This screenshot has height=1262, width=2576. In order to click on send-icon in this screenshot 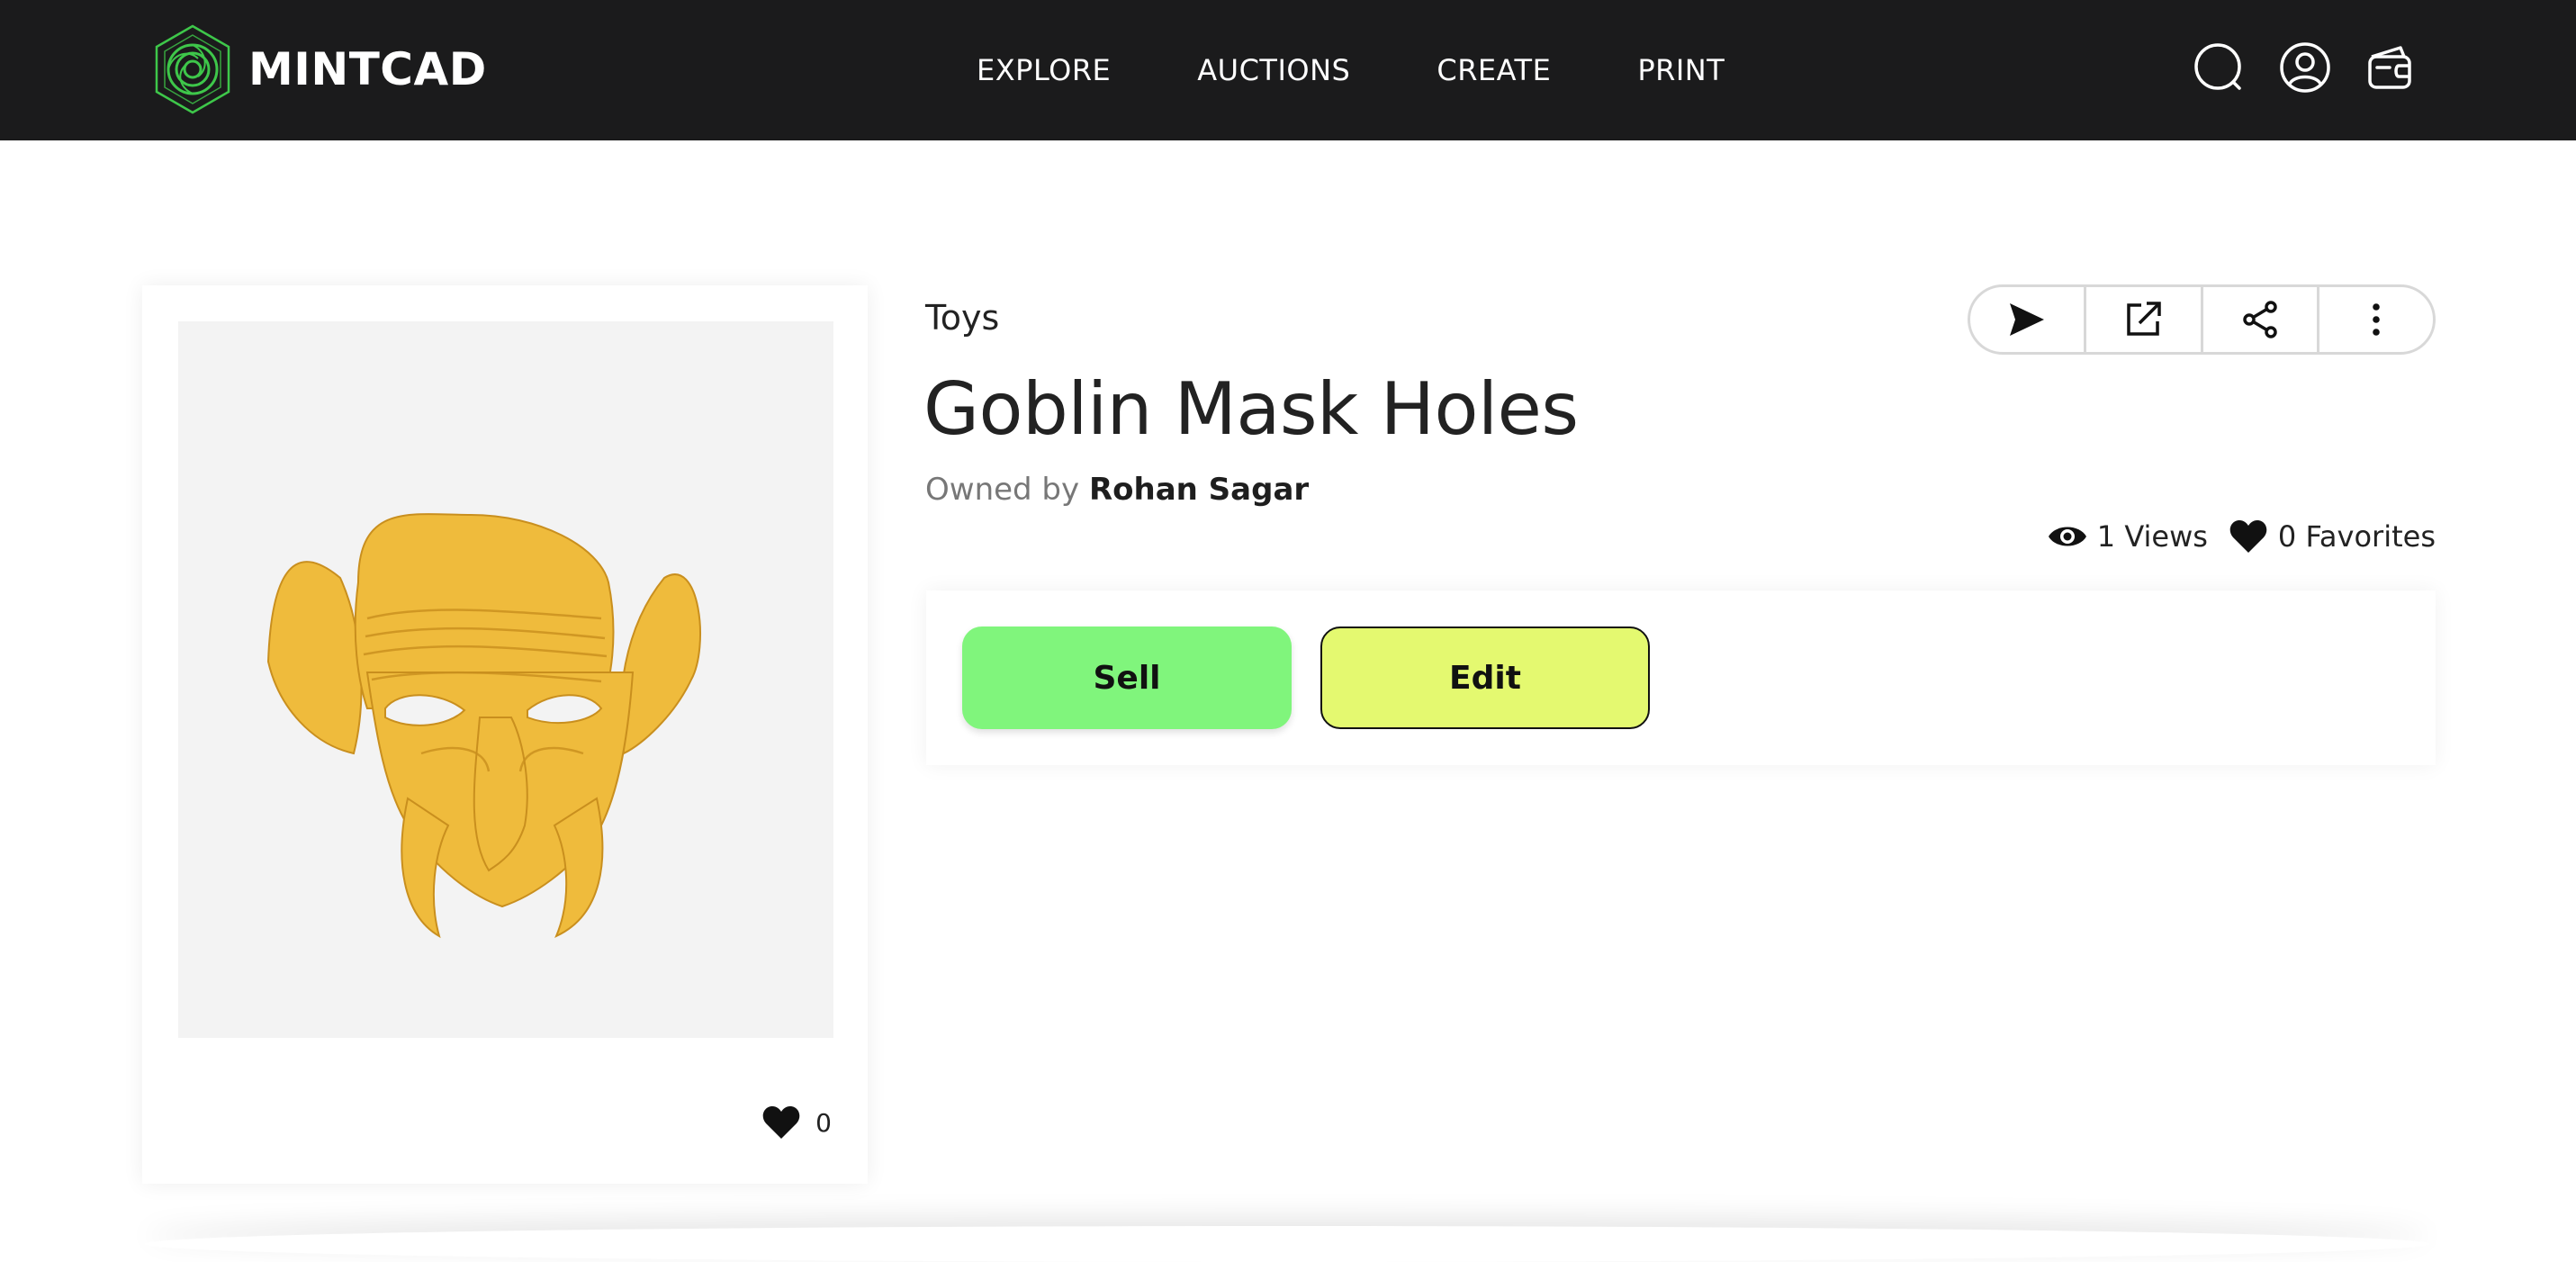, I will do `click(2027, 319)`.